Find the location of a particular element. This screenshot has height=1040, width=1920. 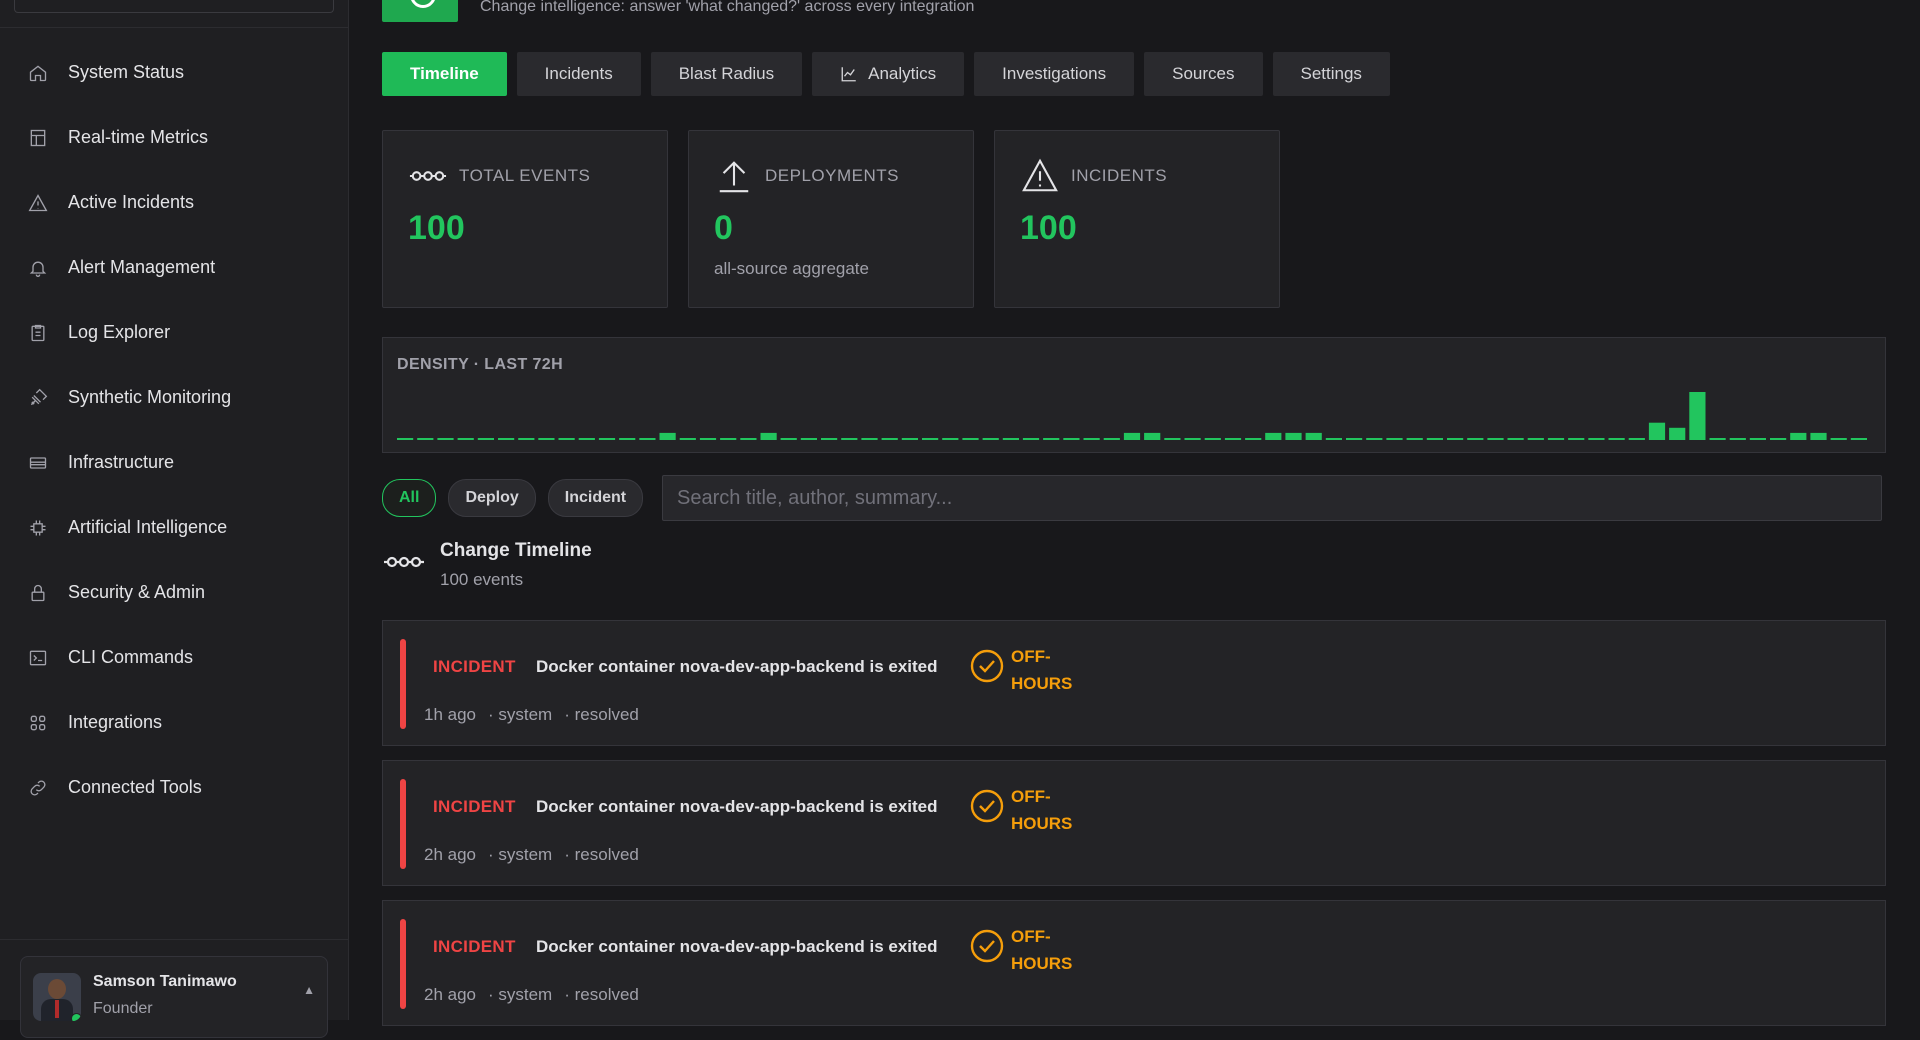

filter-all: All is located at coordinates (409, 498).